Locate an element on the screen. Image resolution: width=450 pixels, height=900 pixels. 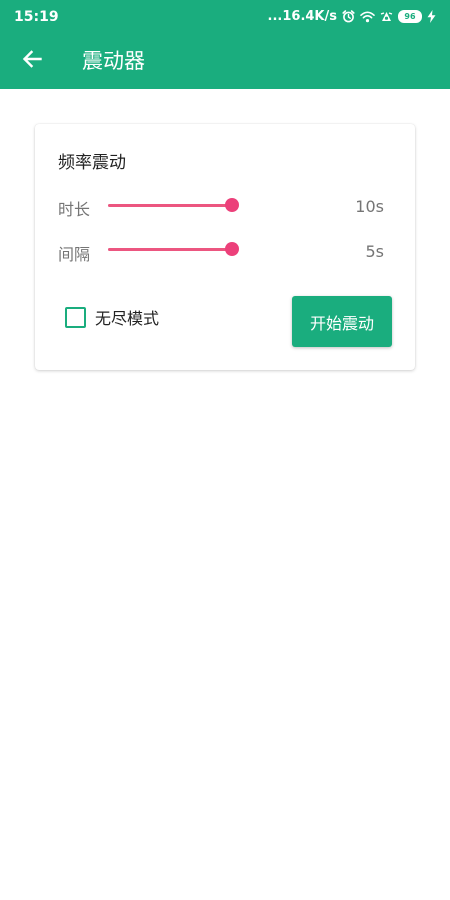
endless-mode-label: 无尽模式 is located at coordinates (127, 318).